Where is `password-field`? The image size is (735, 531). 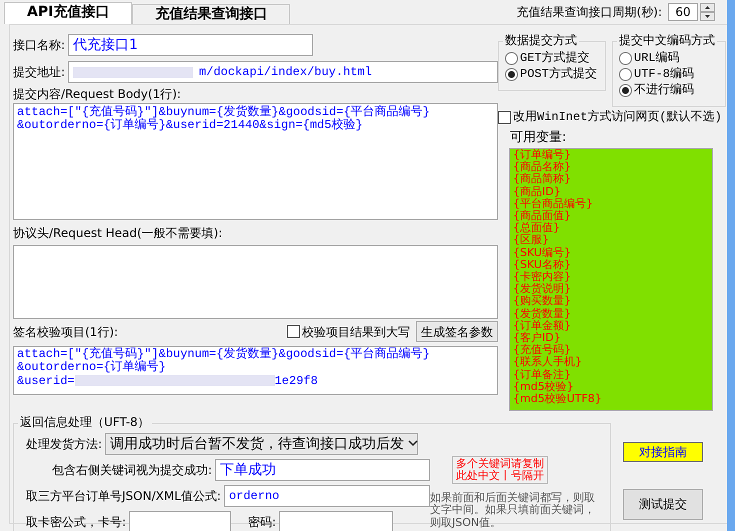 password-field is located at coordinates (336, 520).